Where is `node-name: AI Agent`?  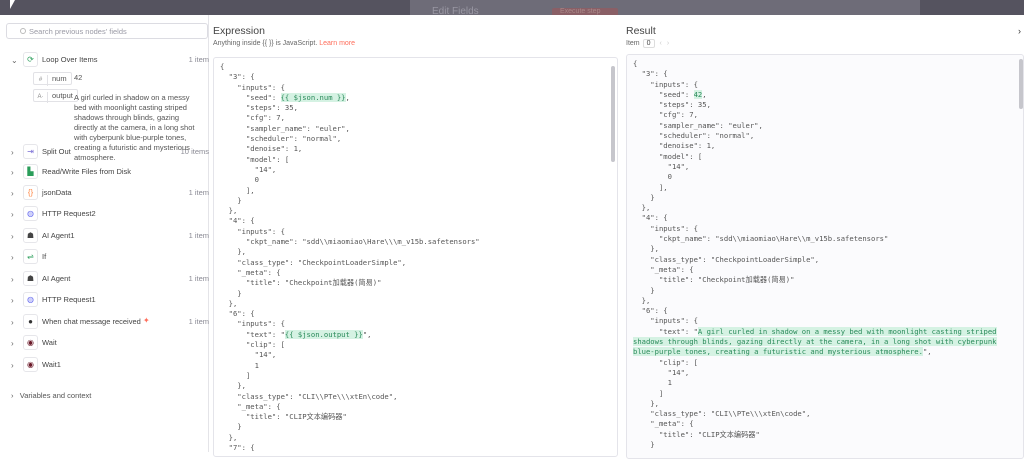 node-name: AI Agent is located at coordinates (56, 278).